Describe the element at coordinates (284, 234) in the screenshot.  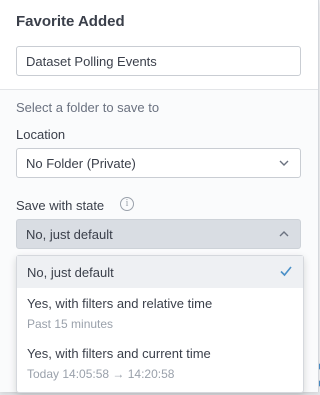
I see `chevron-up-icon` at that location.